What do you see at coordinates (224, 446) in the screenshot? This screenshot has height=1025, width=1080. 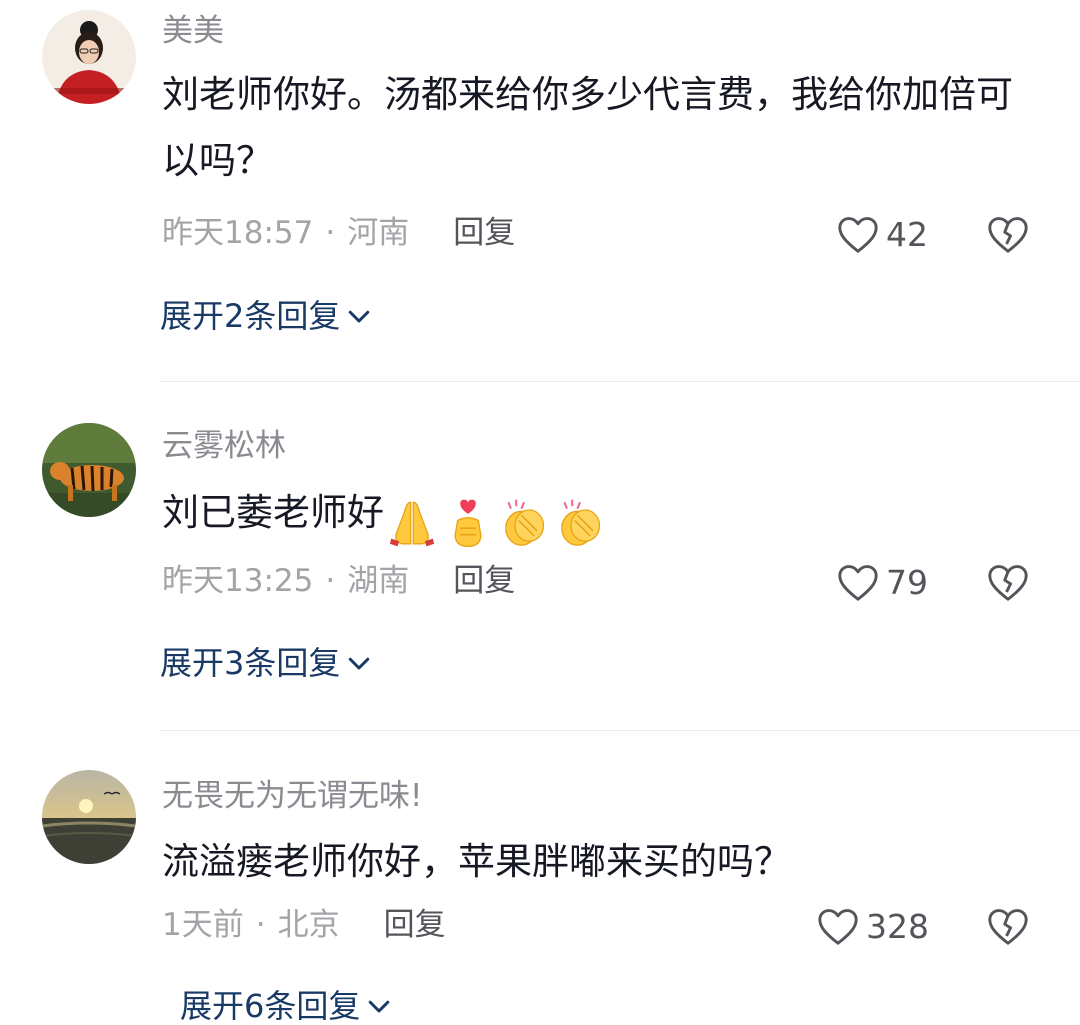 I see `comment-username: 云雾松林` at bounding box center [224, 446].